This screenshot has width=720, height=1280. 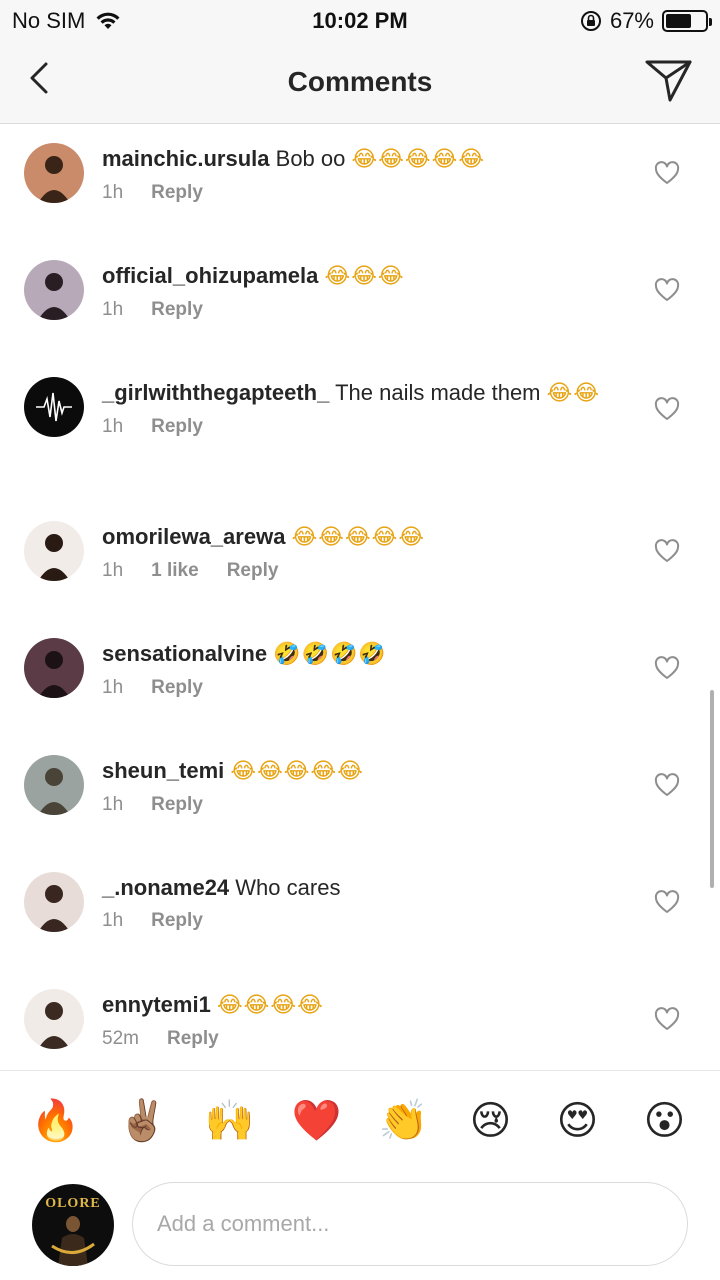 What do you see at coordinates (310, 158) in the screenshot?
I see `comment-message: Bob oo` at bounding box center [310, 158].